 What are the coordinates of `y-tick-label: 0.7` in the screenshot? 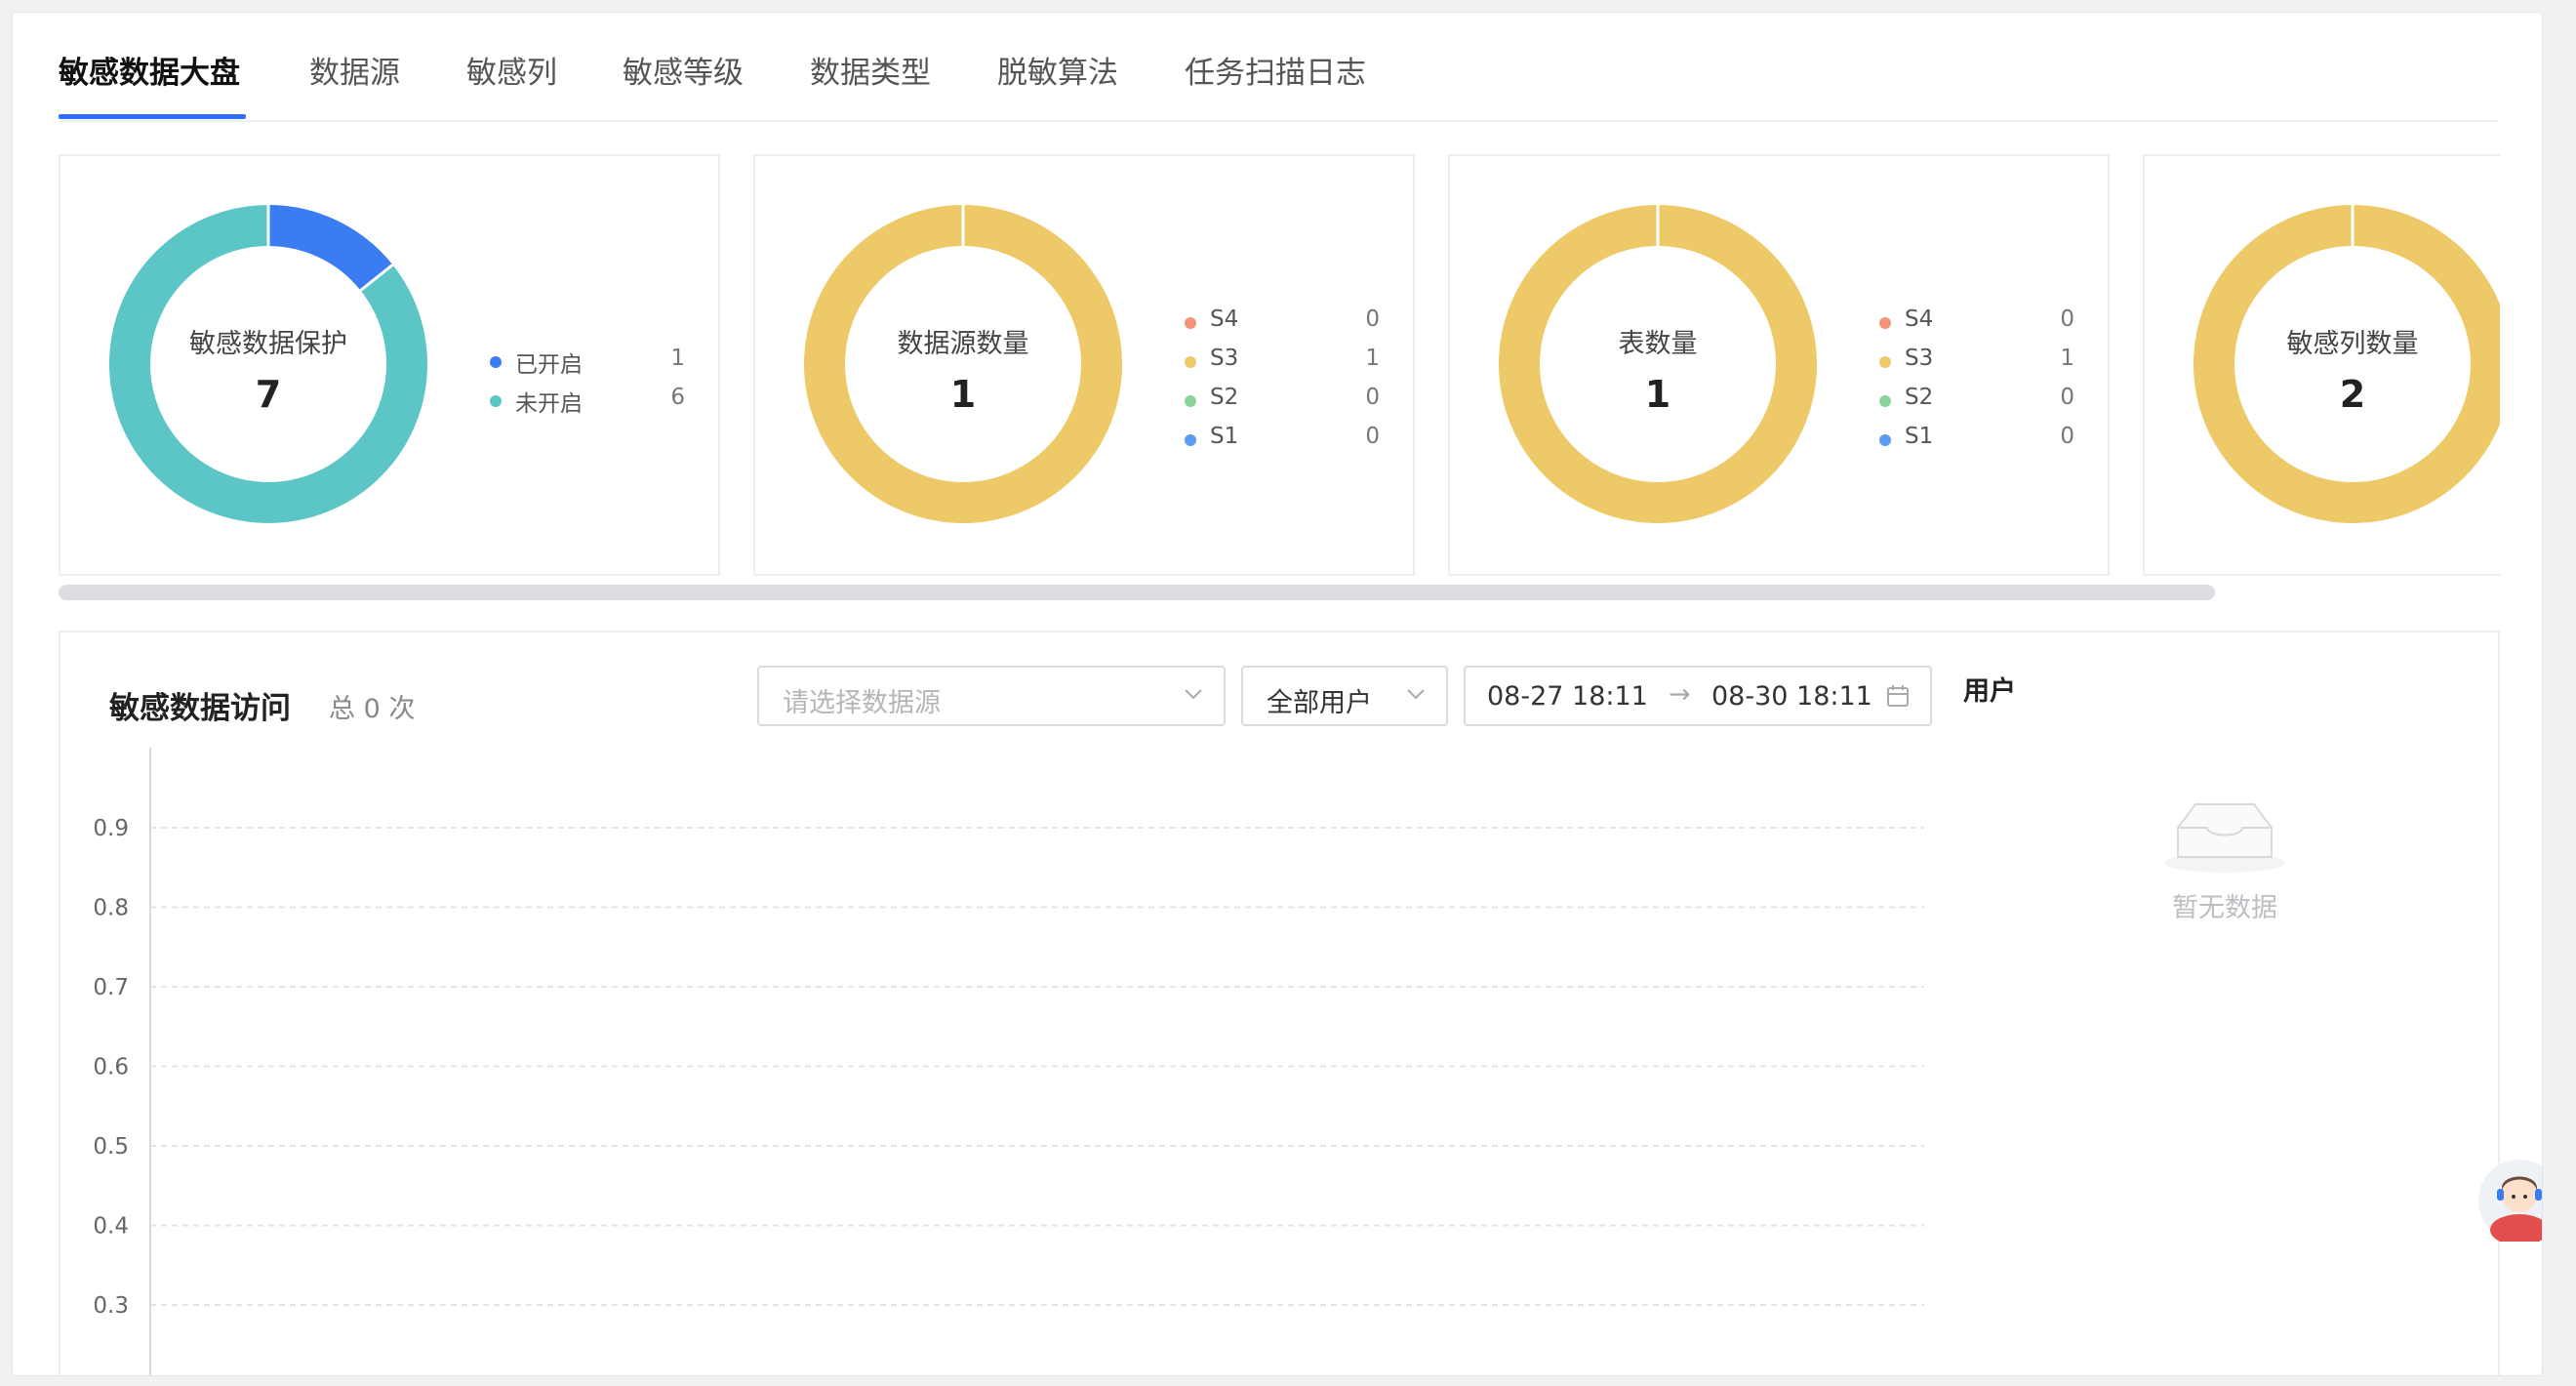 It's located at (111, 988).